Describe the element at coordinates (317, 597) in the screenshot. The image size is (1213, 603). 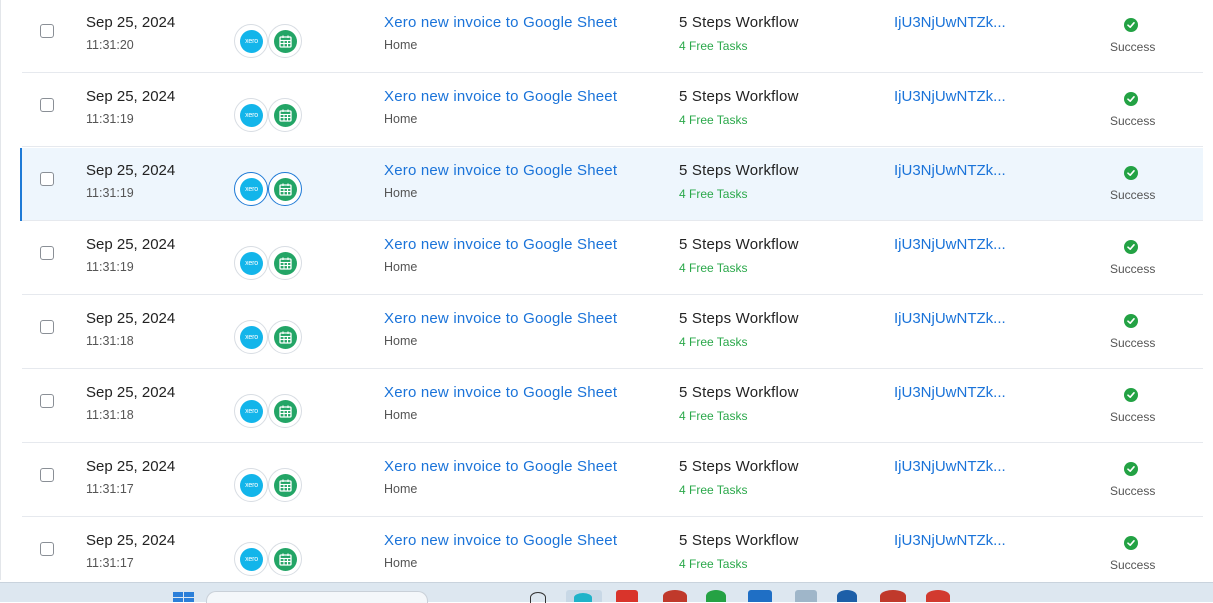
I see `taskbar-search-box` at that location.